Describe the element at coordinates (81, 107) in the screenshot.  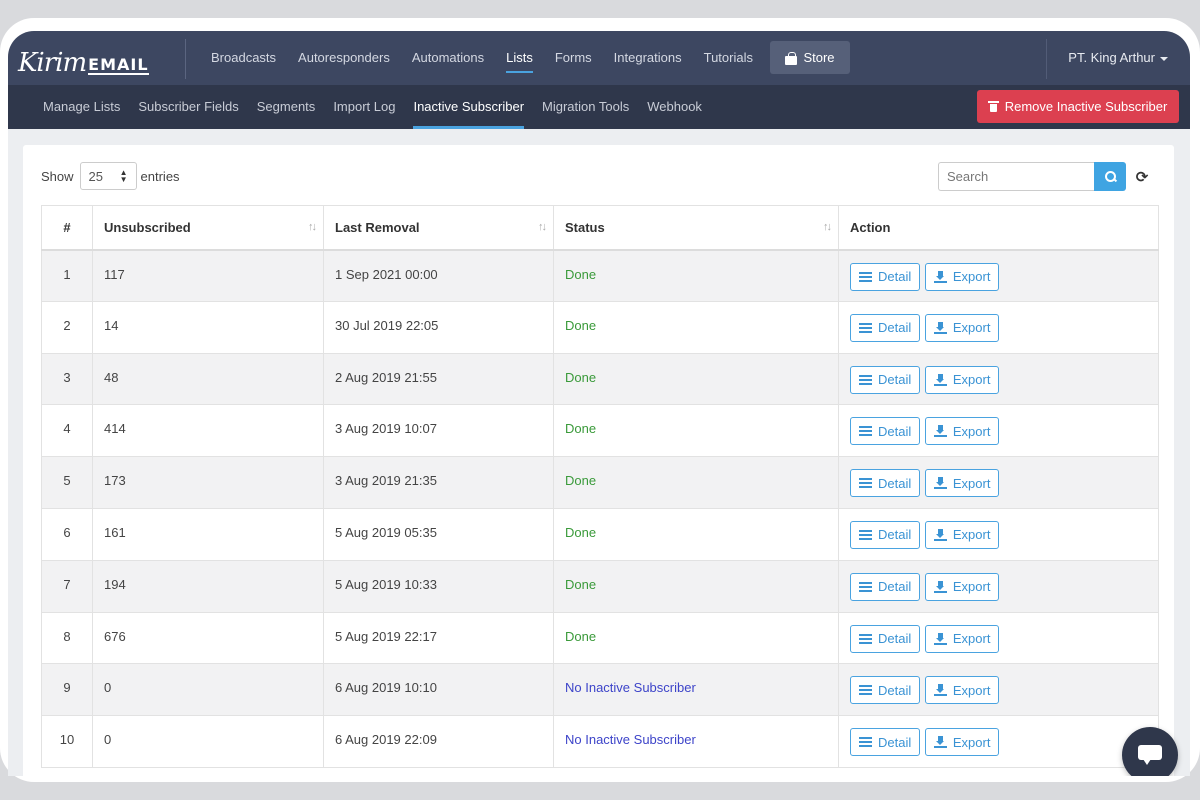
I see `subnav-manage-lists: Manage Lists` at that location.